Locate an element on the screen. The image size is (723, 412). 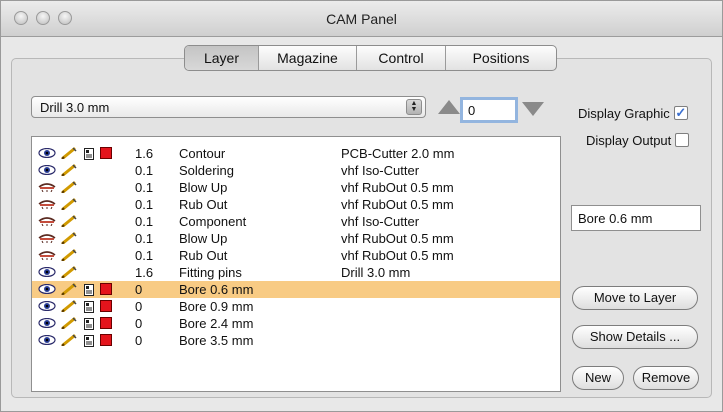
tab-bar: Layer Magazine Control Positions is located at coordinates (370, 58).